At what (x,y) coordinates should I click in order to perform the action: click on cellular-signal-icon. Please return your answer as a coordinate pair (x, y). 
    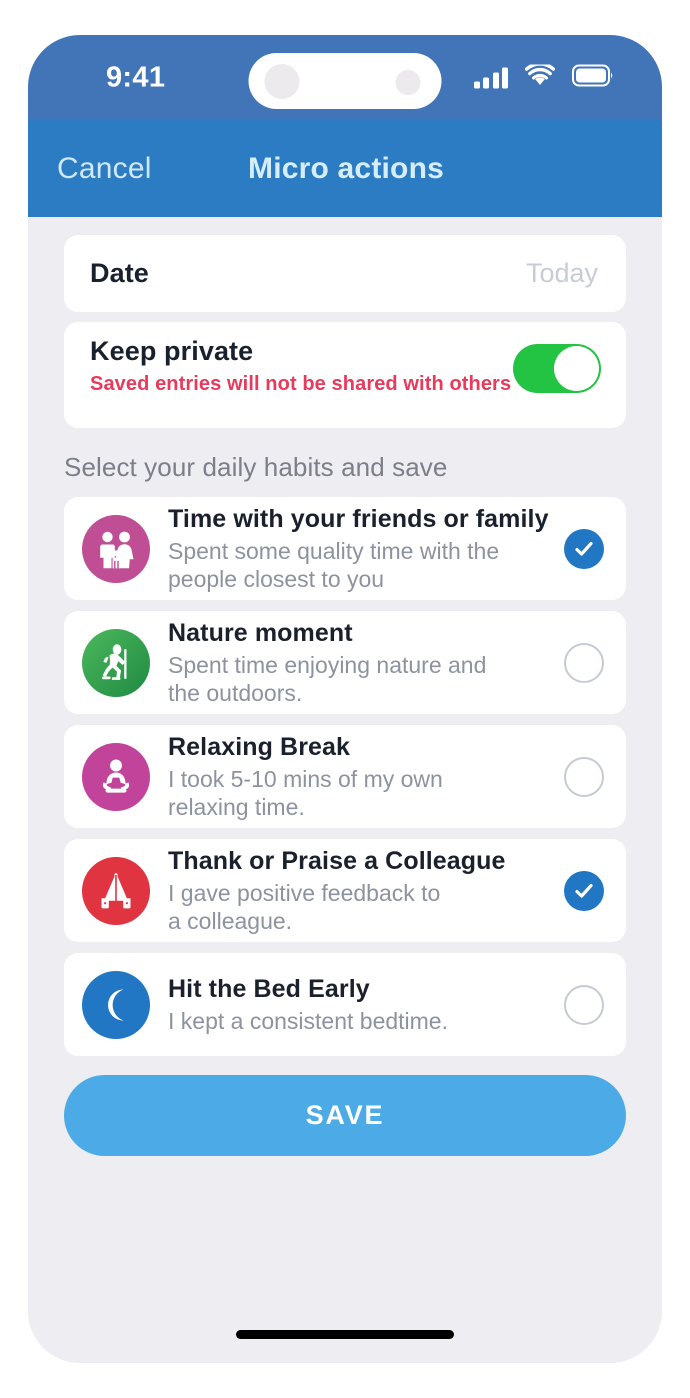
    Looking at the image, I should click on (490, 77).